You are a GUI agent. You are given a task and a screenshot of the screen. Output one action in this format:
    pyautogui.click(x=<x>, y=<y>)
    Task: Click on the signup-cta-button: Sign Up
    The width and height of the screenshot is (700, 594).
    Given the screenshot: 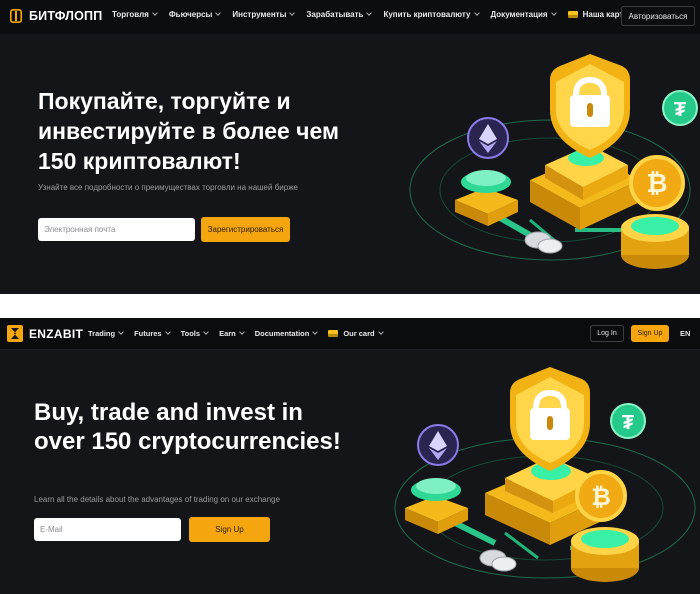 What is the action you would take?
    pyautogui.click(x=229, y=529)
    